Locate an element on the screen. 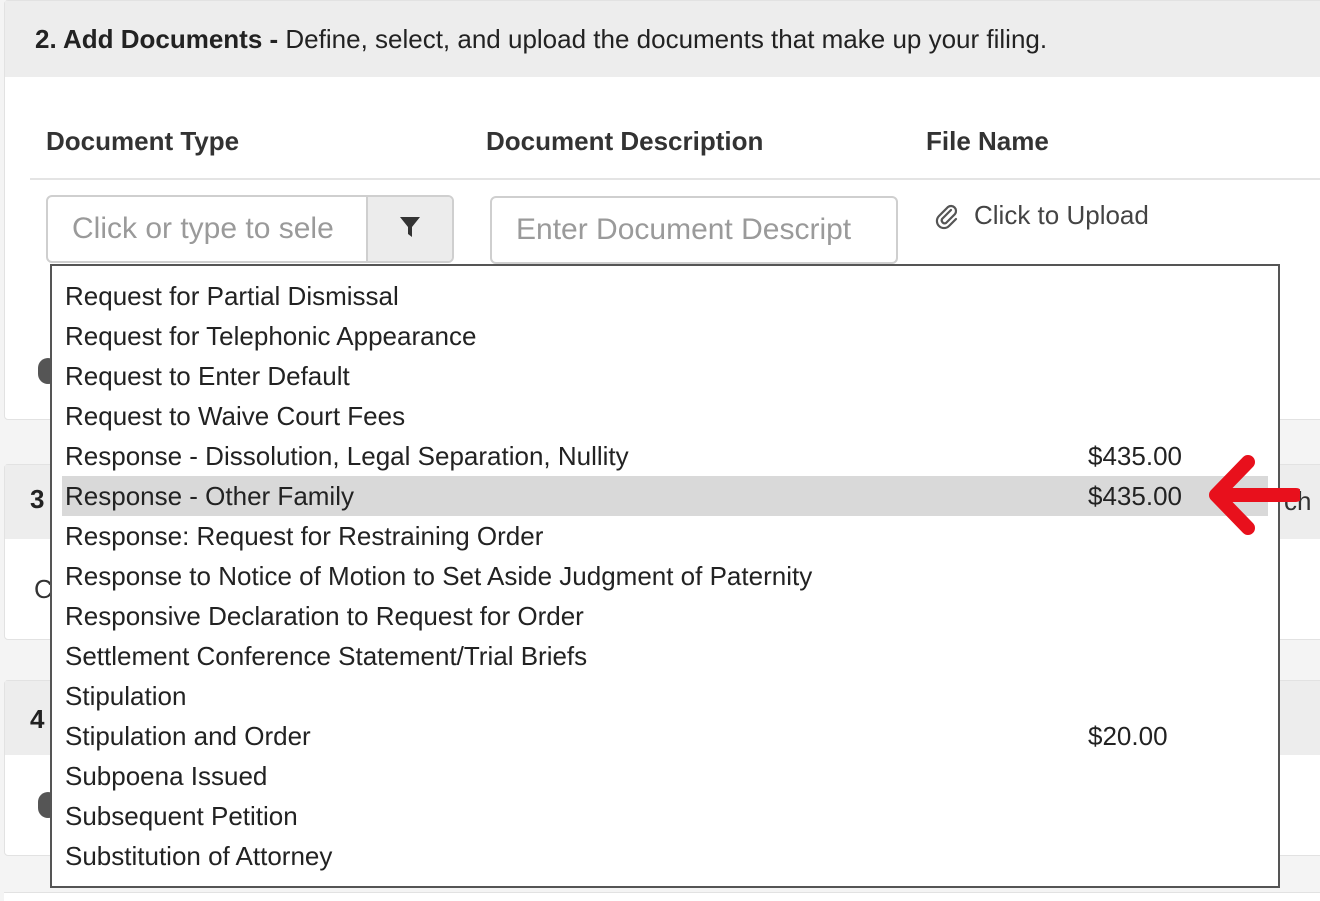  dropdown-option: Request to Waive Court Fees is located at coordinates (665, 416).